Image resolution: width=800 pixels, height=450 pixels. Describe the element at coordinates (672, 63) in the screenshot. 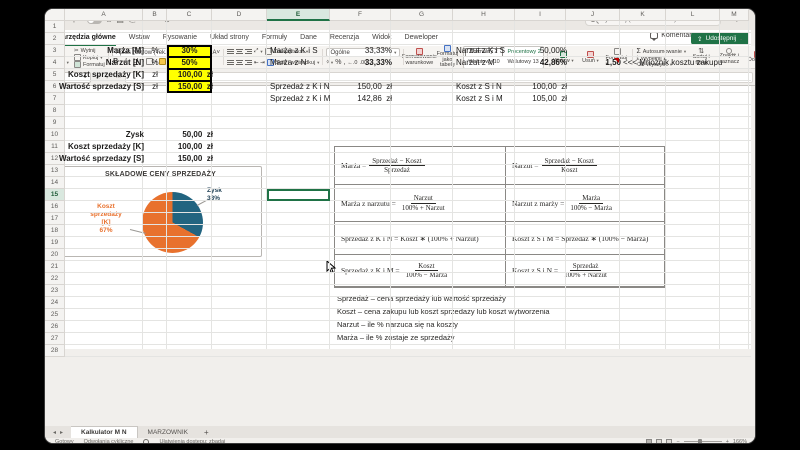

I see `cell-K4: <<< Mnożnik kosztu zakupu` at that location.